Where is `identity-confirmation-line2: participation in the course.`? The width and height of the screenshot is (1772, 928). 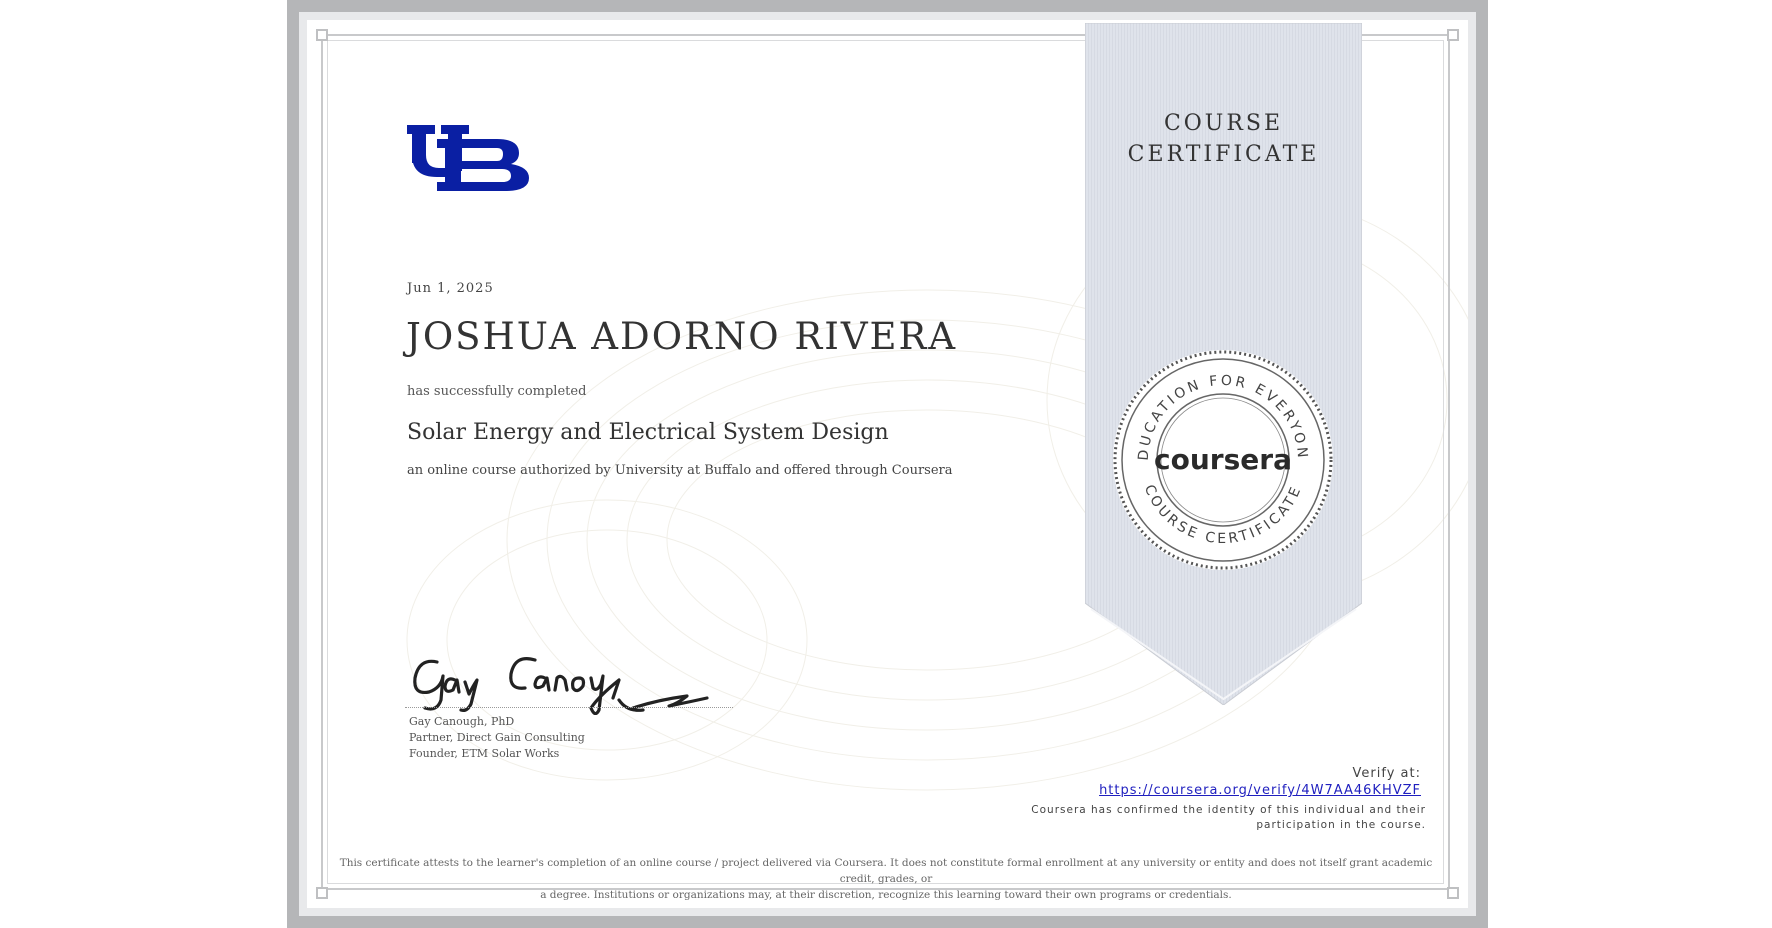 identity-confirmation-line2: participation in the course. is located at coordinates (1341, 825).